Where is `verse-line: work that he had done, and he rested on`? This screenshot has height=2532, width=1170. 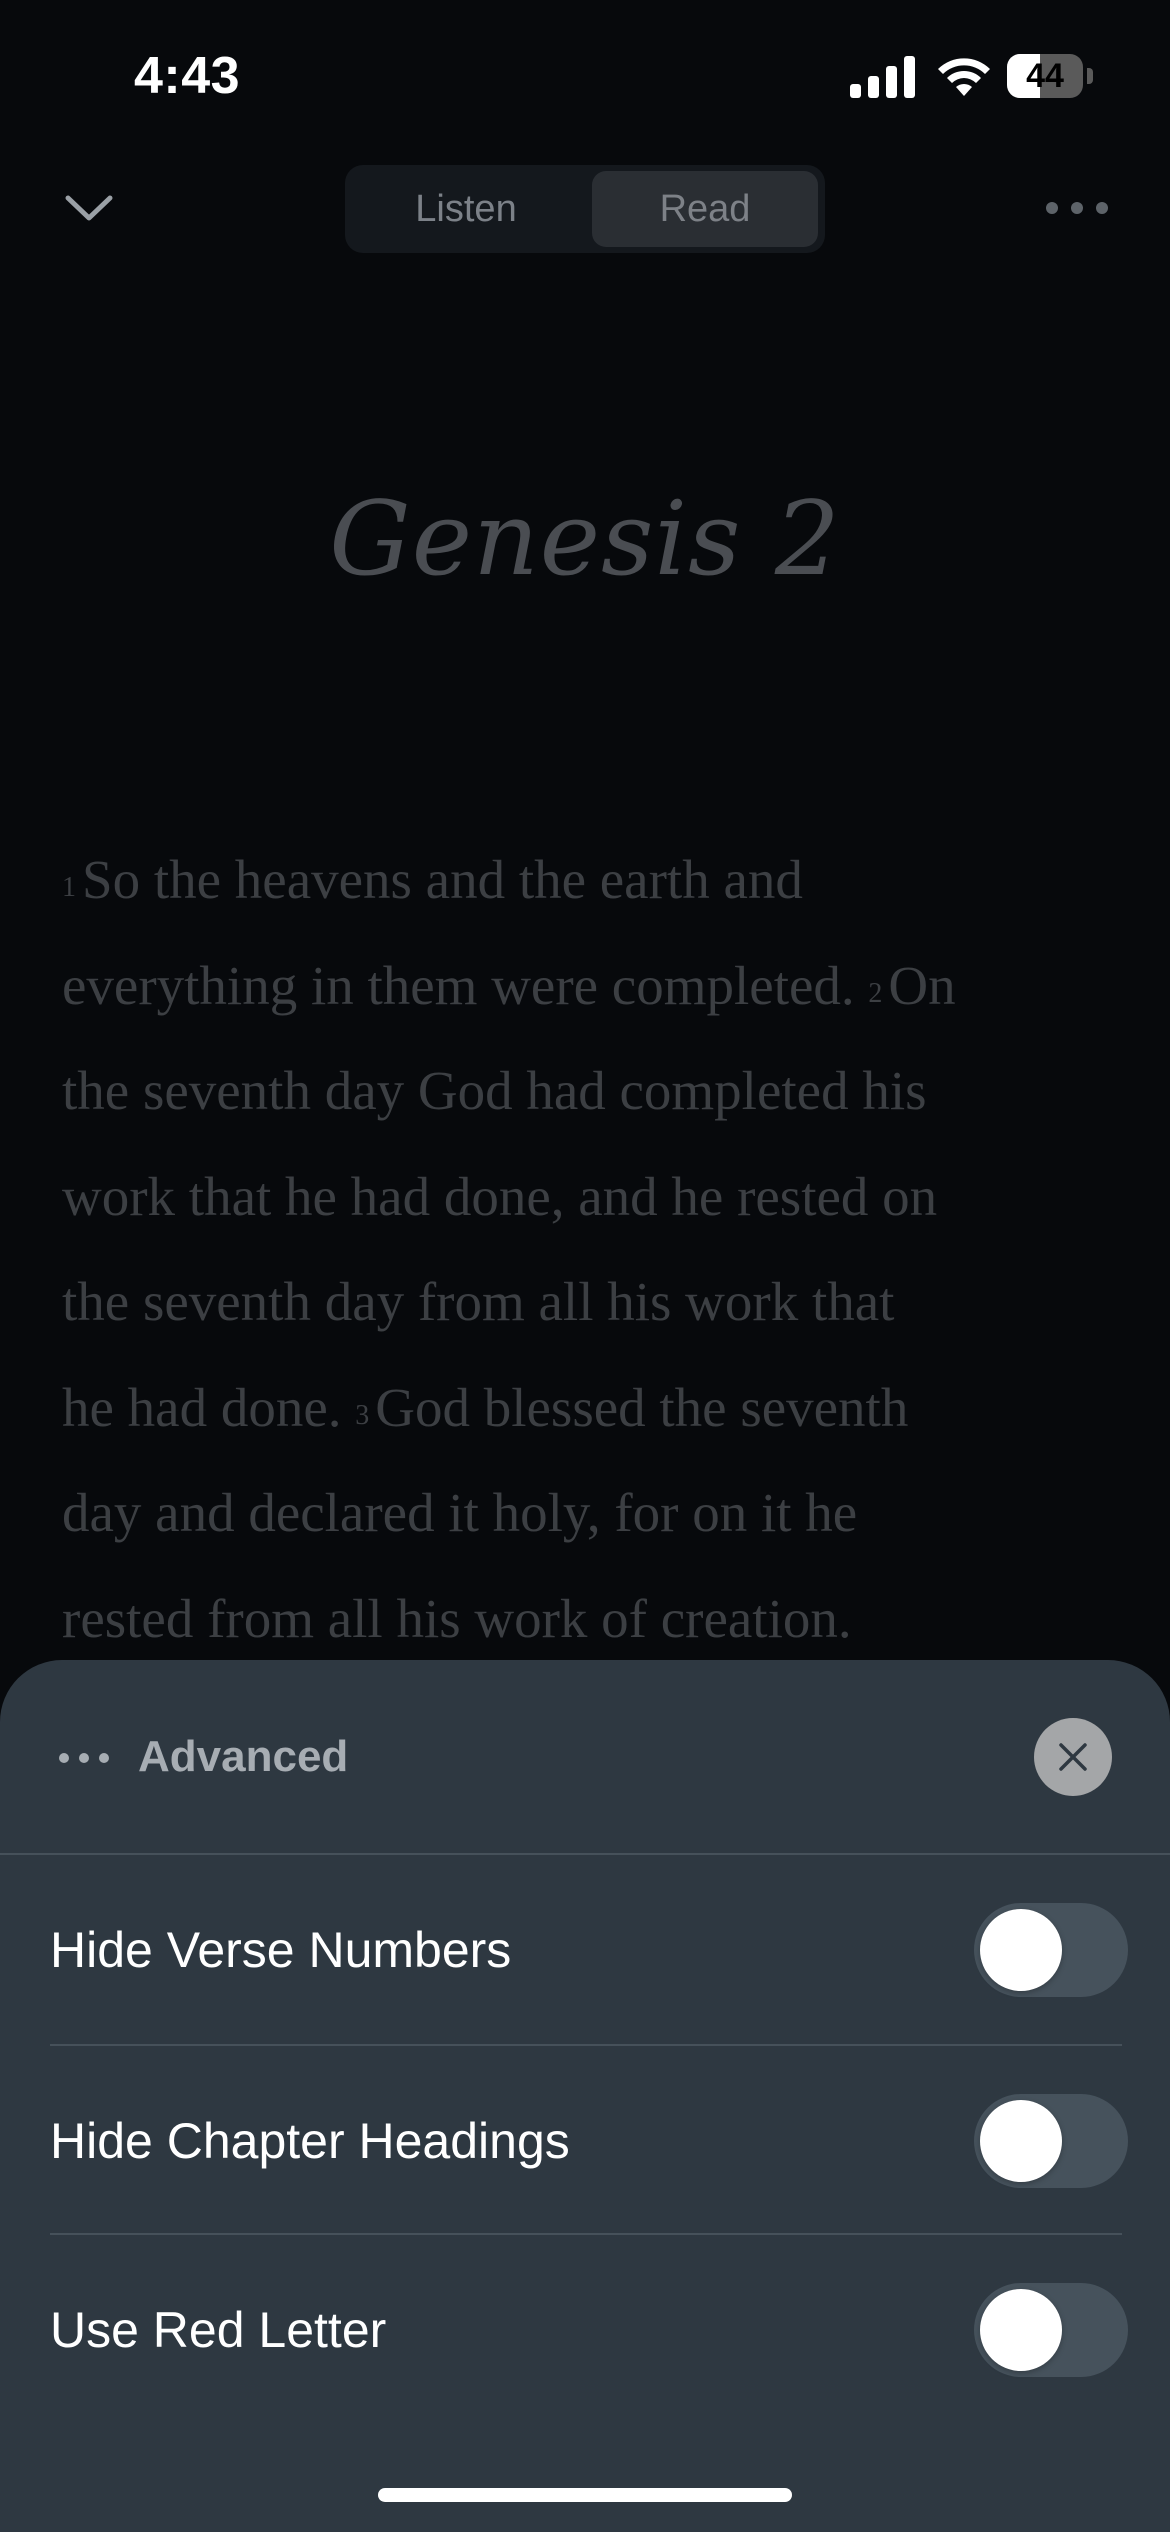
verse-line: work that he had done, and he rested on is located at coordinates (592, 1197).